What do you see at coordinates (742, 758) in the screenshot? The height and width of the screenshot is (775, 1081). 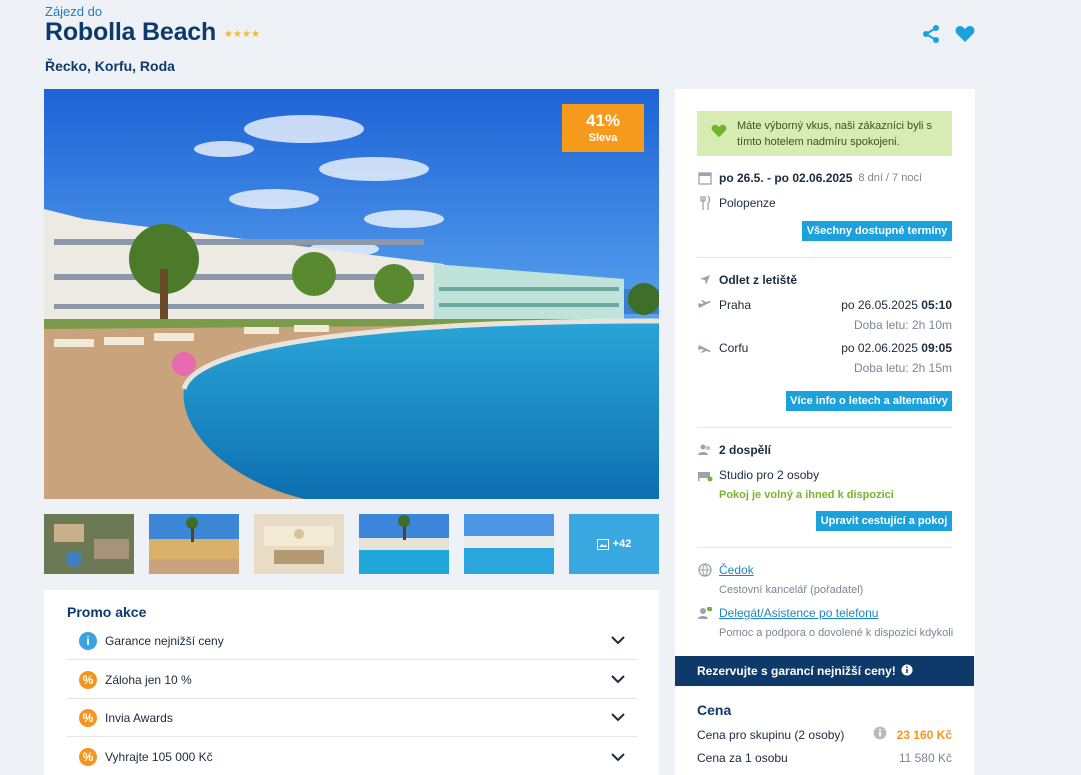 I see `person-price-label: Cena za 1 osobu` at bounding box center [742, 758].